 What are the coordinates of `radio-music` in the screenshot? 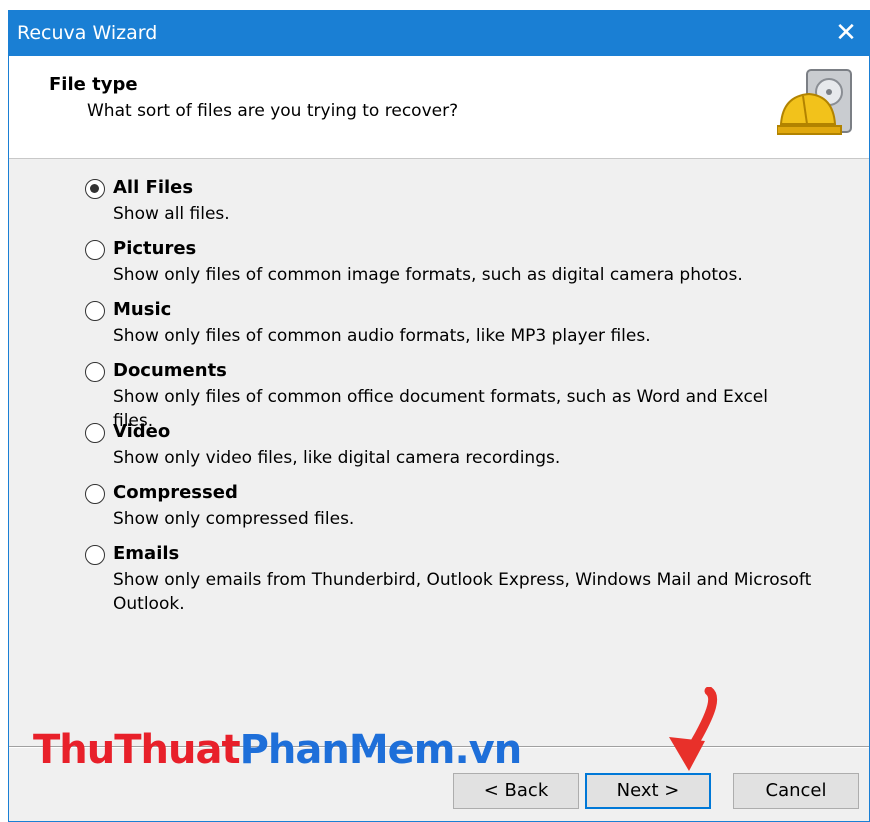 It's located at (95, 311).